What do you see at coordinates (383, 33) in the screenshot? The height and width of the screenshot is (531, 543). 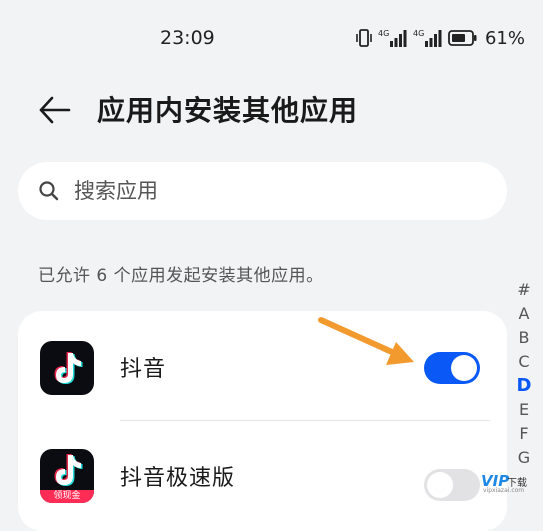 I see `network-label-1: 4G` at bounding box center [383, 33].